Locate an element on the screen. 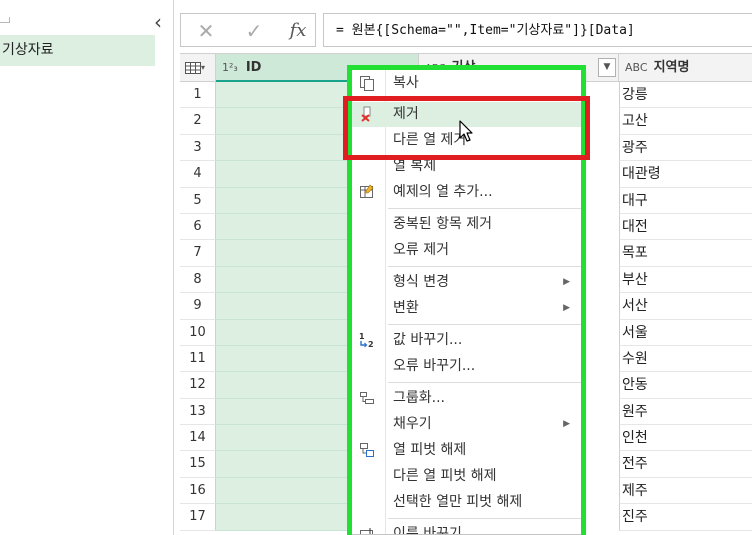  region-cell: 수원 is located at coordinates (685, 359).